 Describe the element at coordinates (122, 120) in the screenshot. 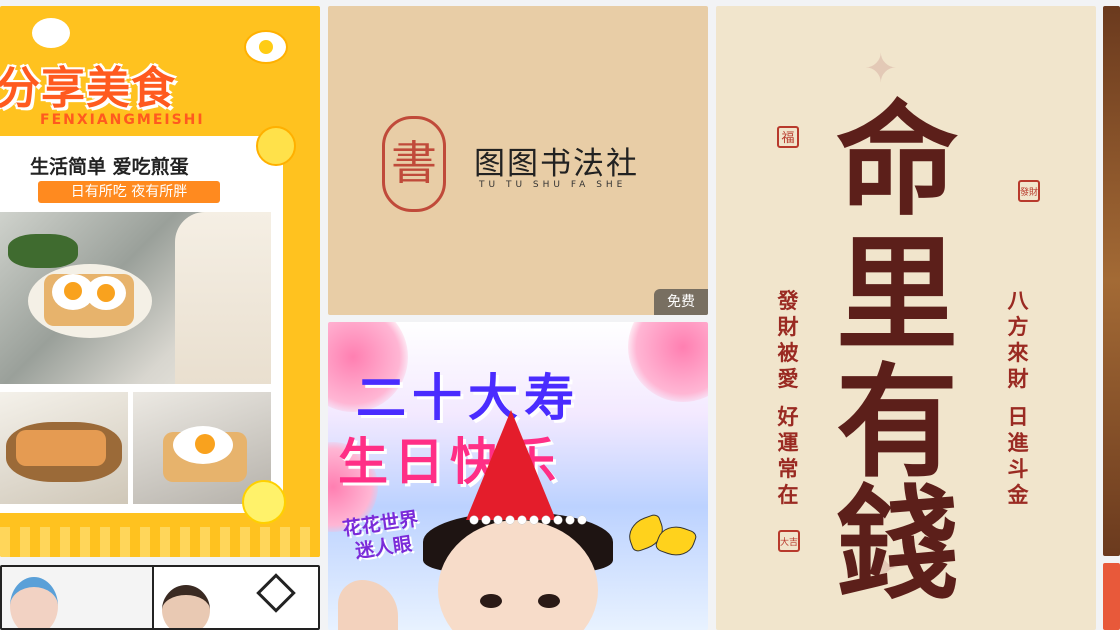

I see `food-pinyin: FENXIANGMEISHI` at that location.